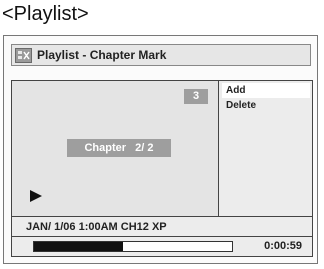 This screenshot has height=269, width=324. I want to click on recording-info: JAN/ 1/06 1:00AM CH12 XP, so click(162, 227).